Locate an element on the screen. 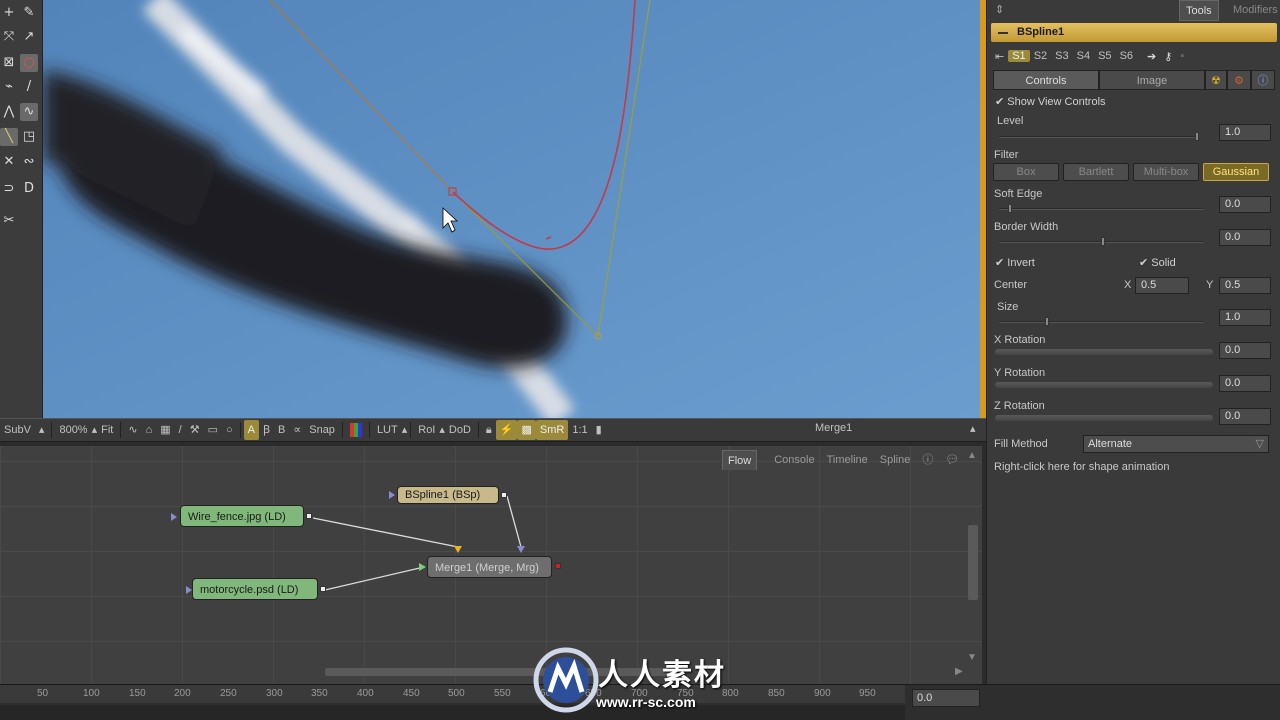  radioactive-icon: ☢ is located at coordinates (1216, 80).